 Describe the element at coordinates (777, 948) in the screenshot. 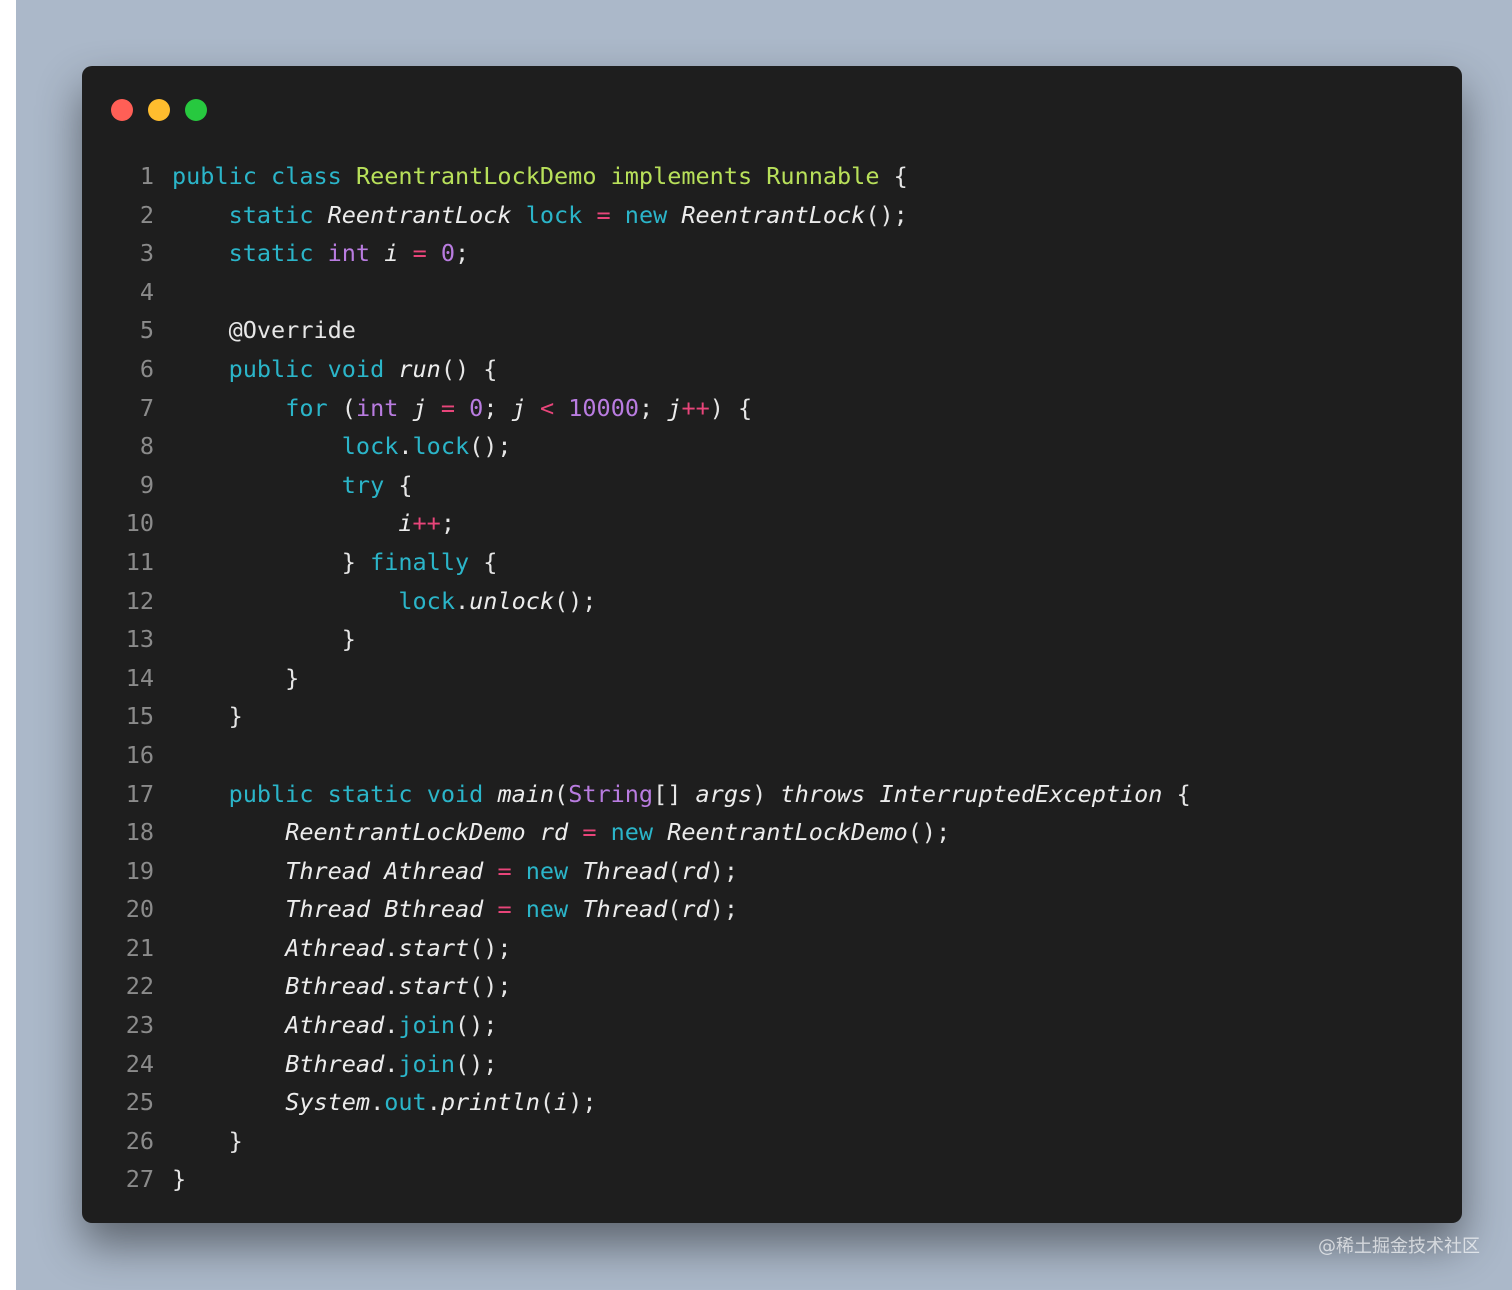

I see `code-line: 21 Athread.start();` at that location.